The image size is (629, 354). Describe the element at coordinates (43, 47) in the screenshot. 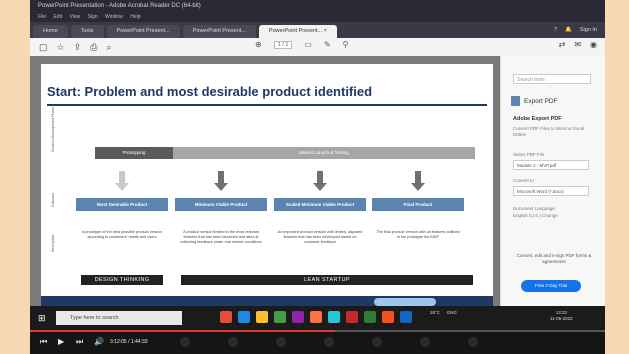

I see `home-icon: ▢` at that location.